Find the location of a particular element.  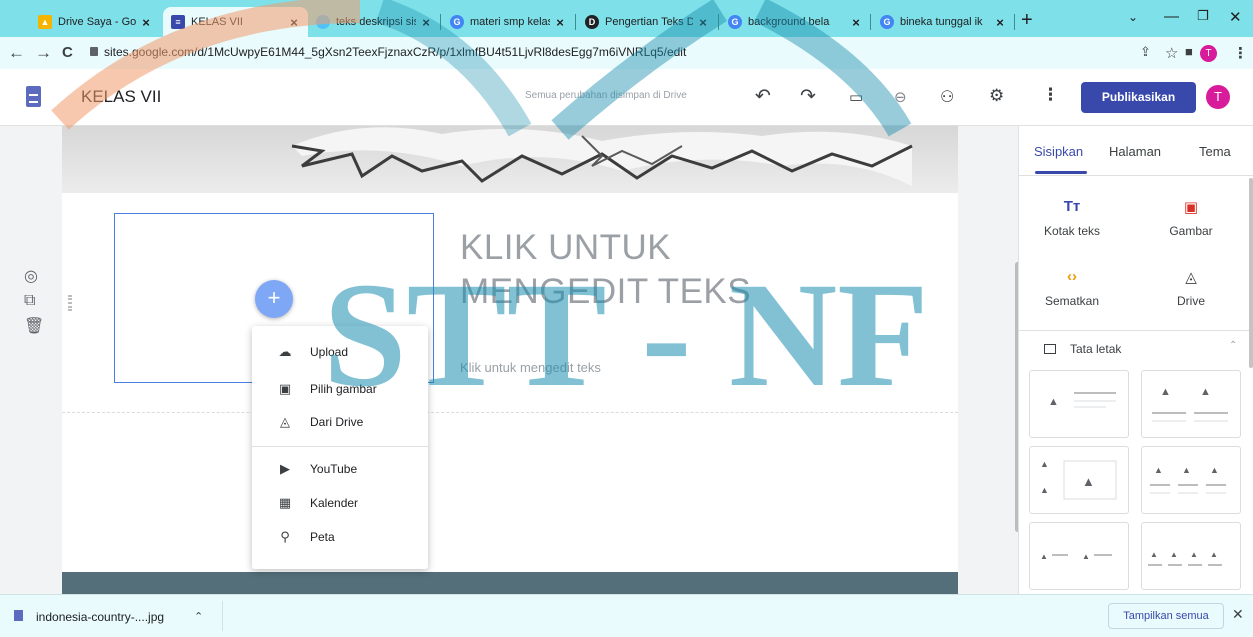

tab-tema: Tema is located at coordinates (1215, 151).